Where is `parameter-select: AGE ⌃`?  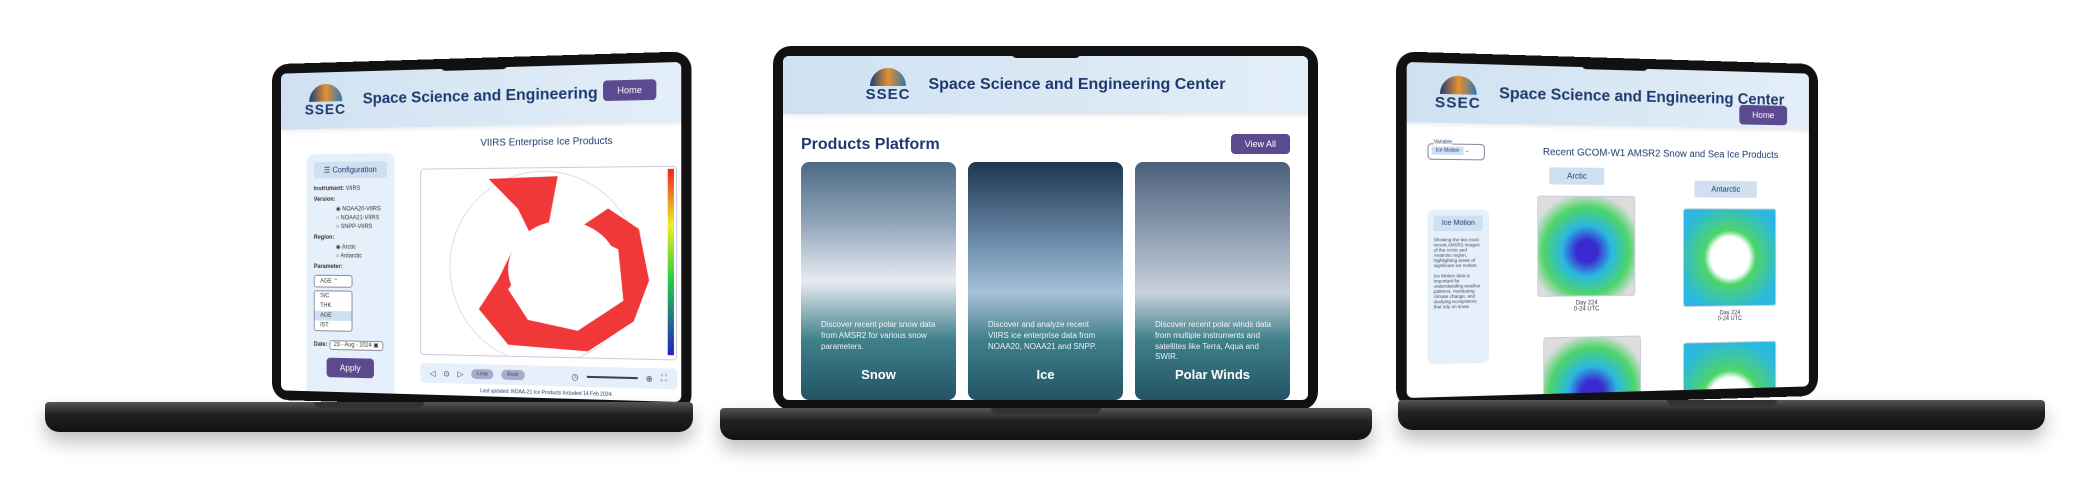
parameter-select: AGE ⌃ is located at coordinates (333, 281).